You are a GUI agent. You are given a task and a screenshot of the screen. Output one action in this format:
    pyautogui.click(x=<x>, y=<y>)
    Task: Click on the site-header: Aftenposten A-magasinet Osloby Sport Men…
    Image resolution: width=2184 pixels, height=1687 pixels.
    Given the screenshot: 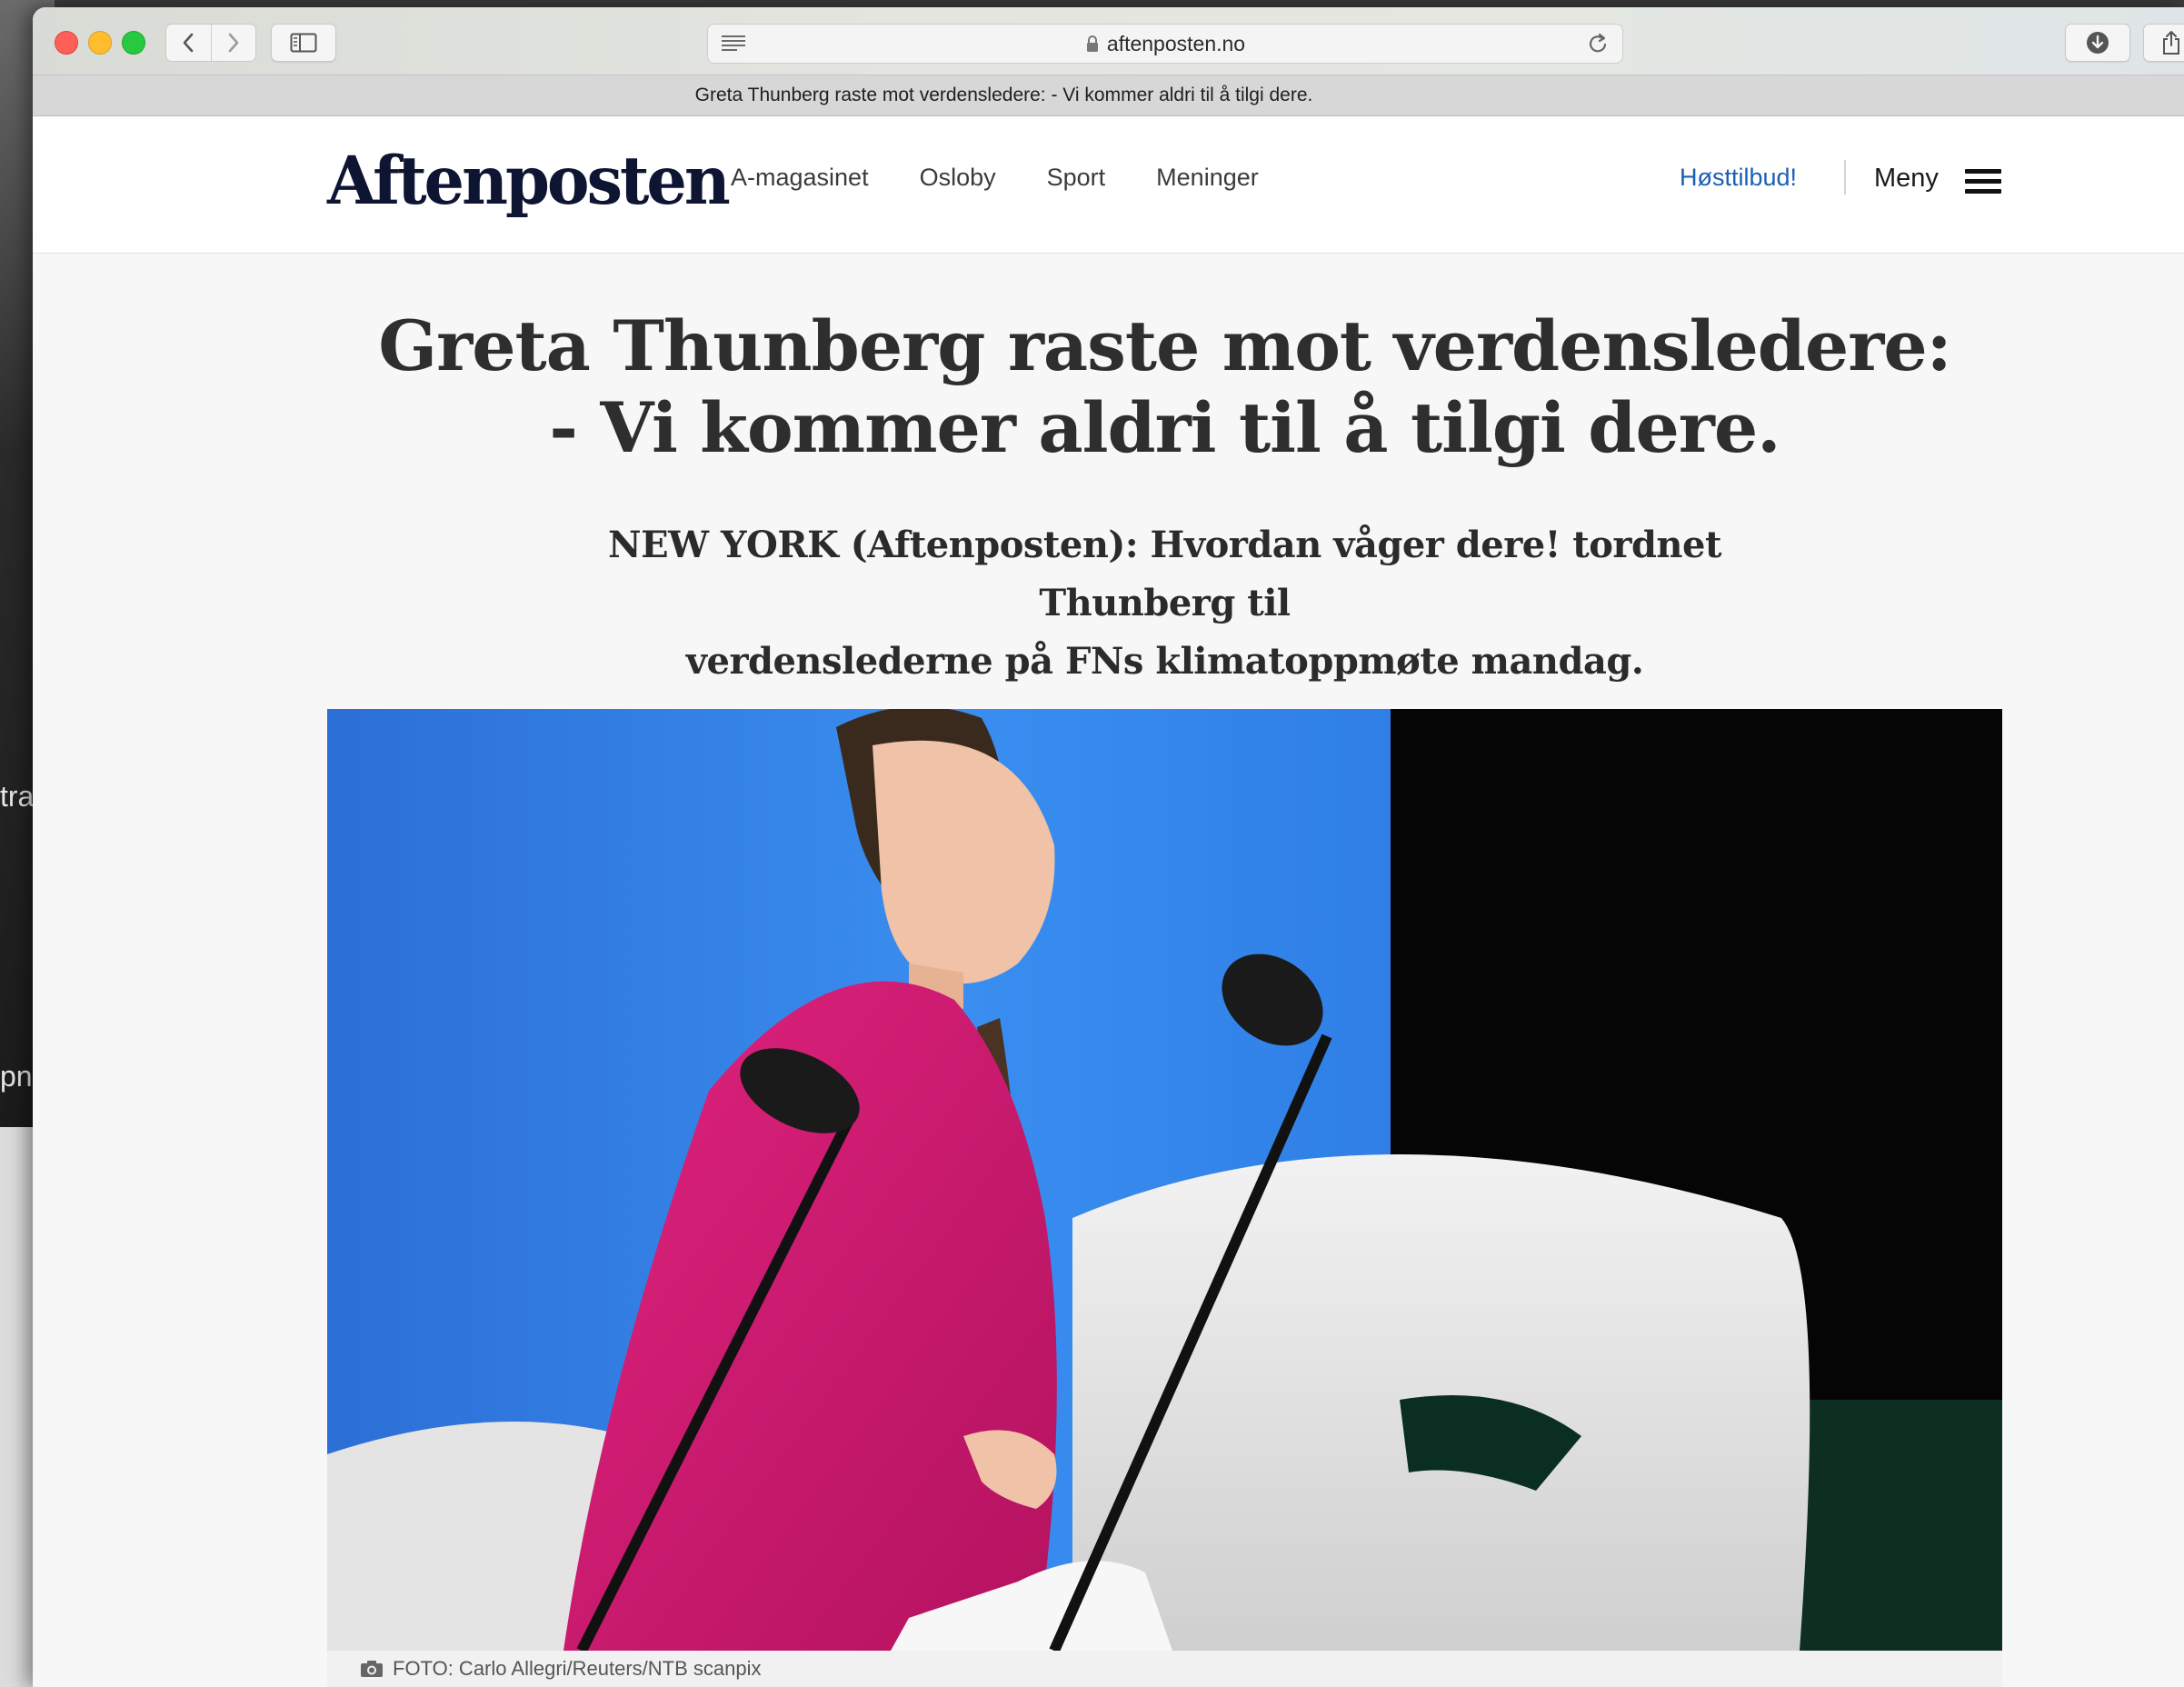 What is the action you would take?
    pyautogui.click(x=1108, y=185)
    